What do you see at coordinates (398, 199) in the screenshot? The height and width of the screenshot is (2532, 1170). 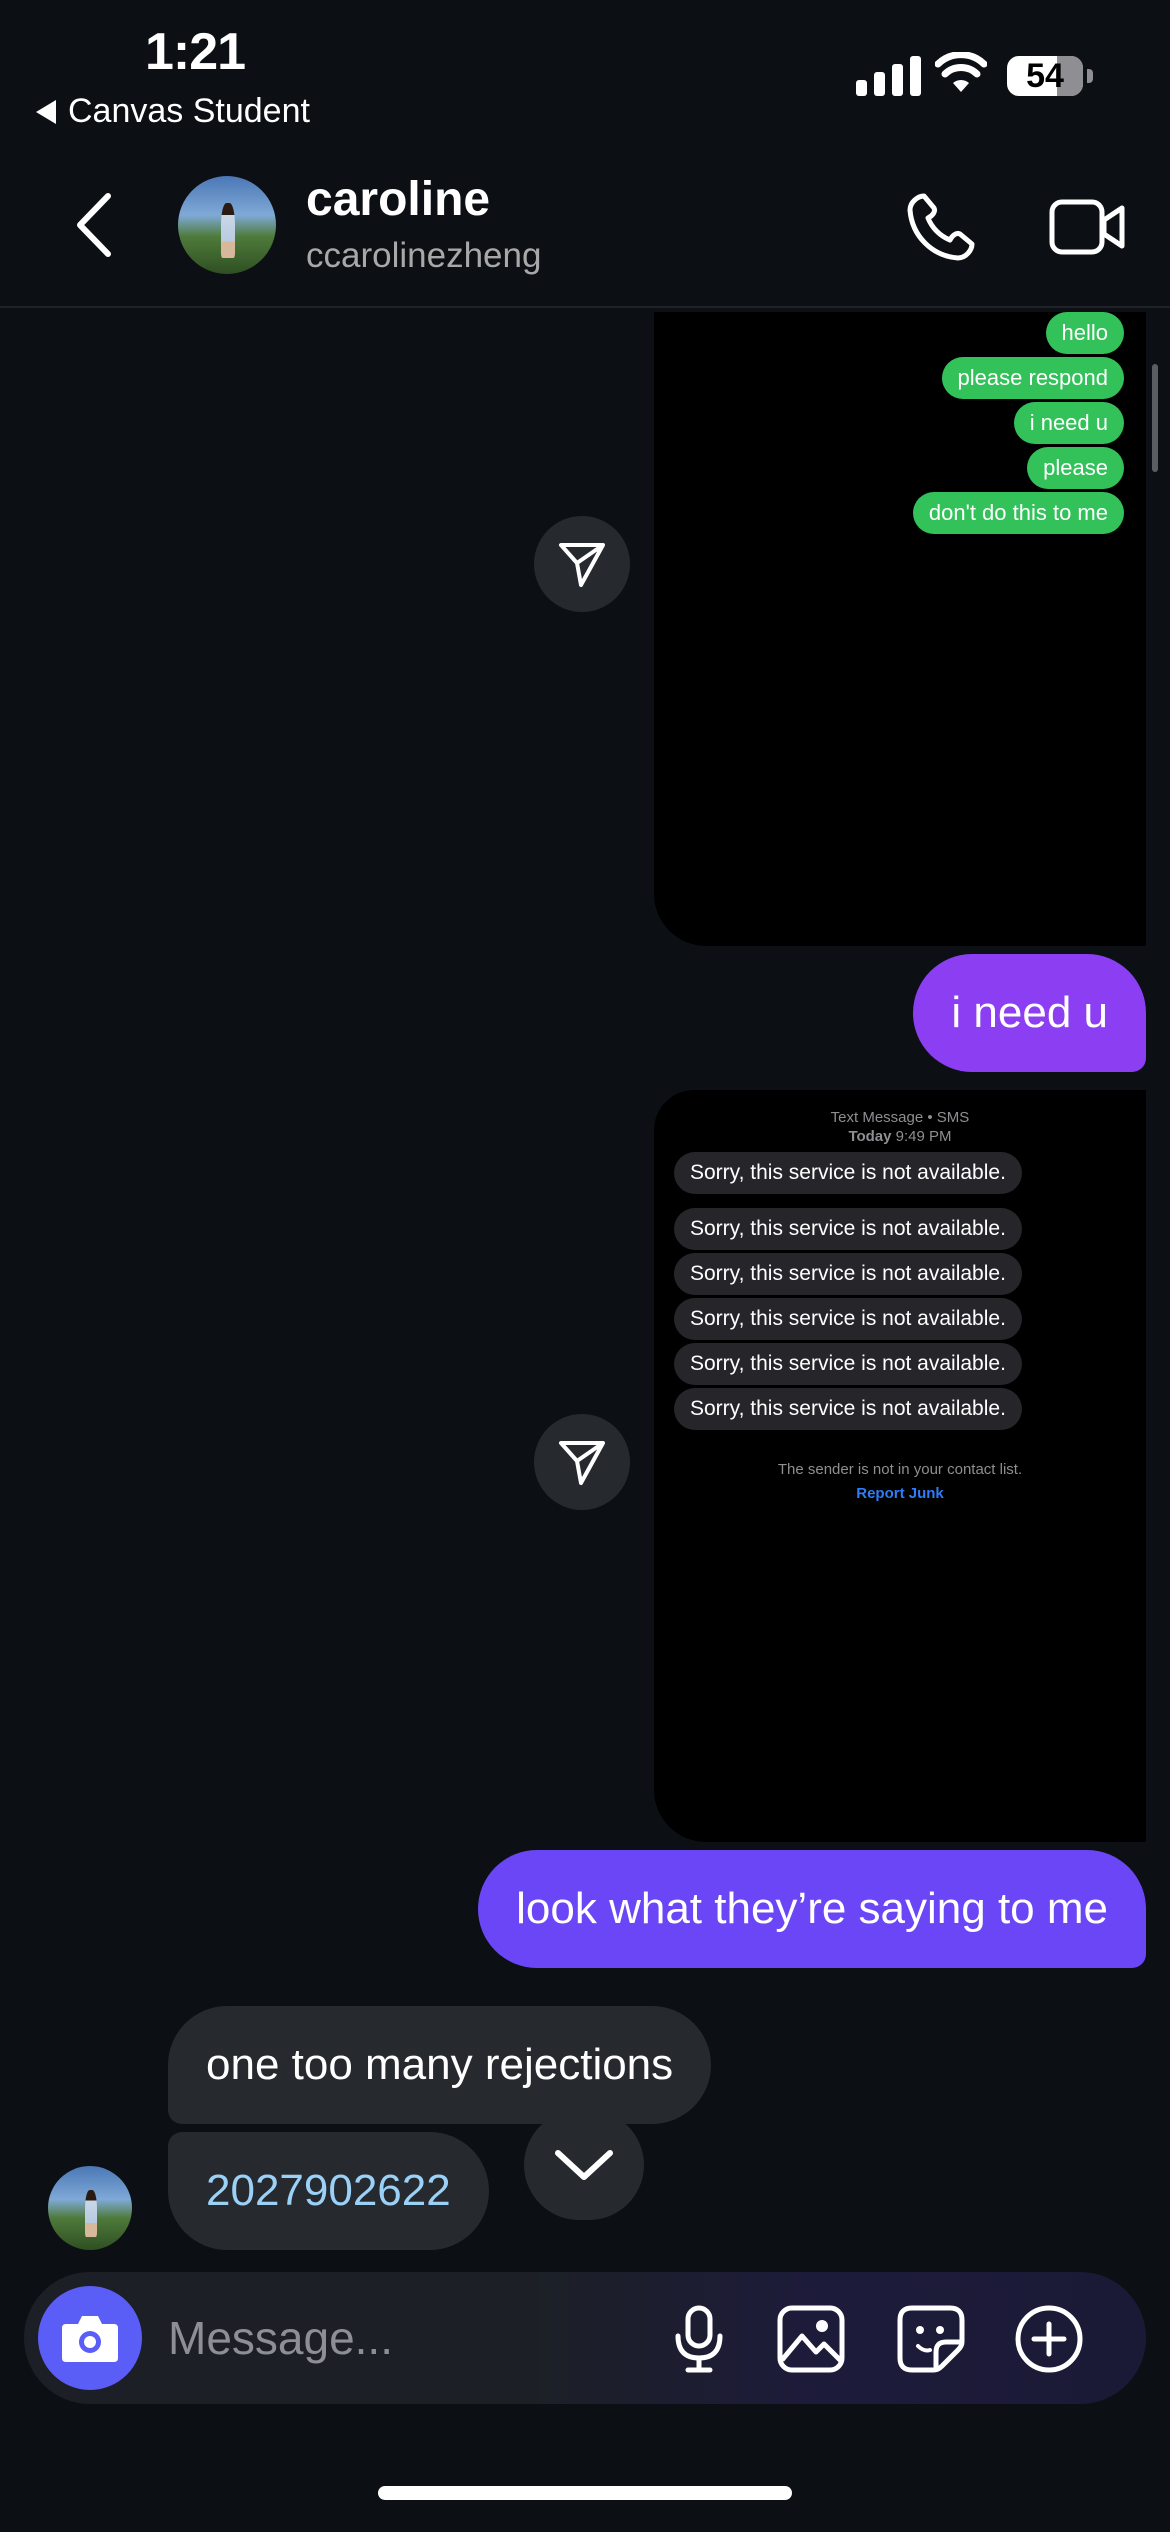 I see `contact-name: caroline` at bounding box center [398, 199].